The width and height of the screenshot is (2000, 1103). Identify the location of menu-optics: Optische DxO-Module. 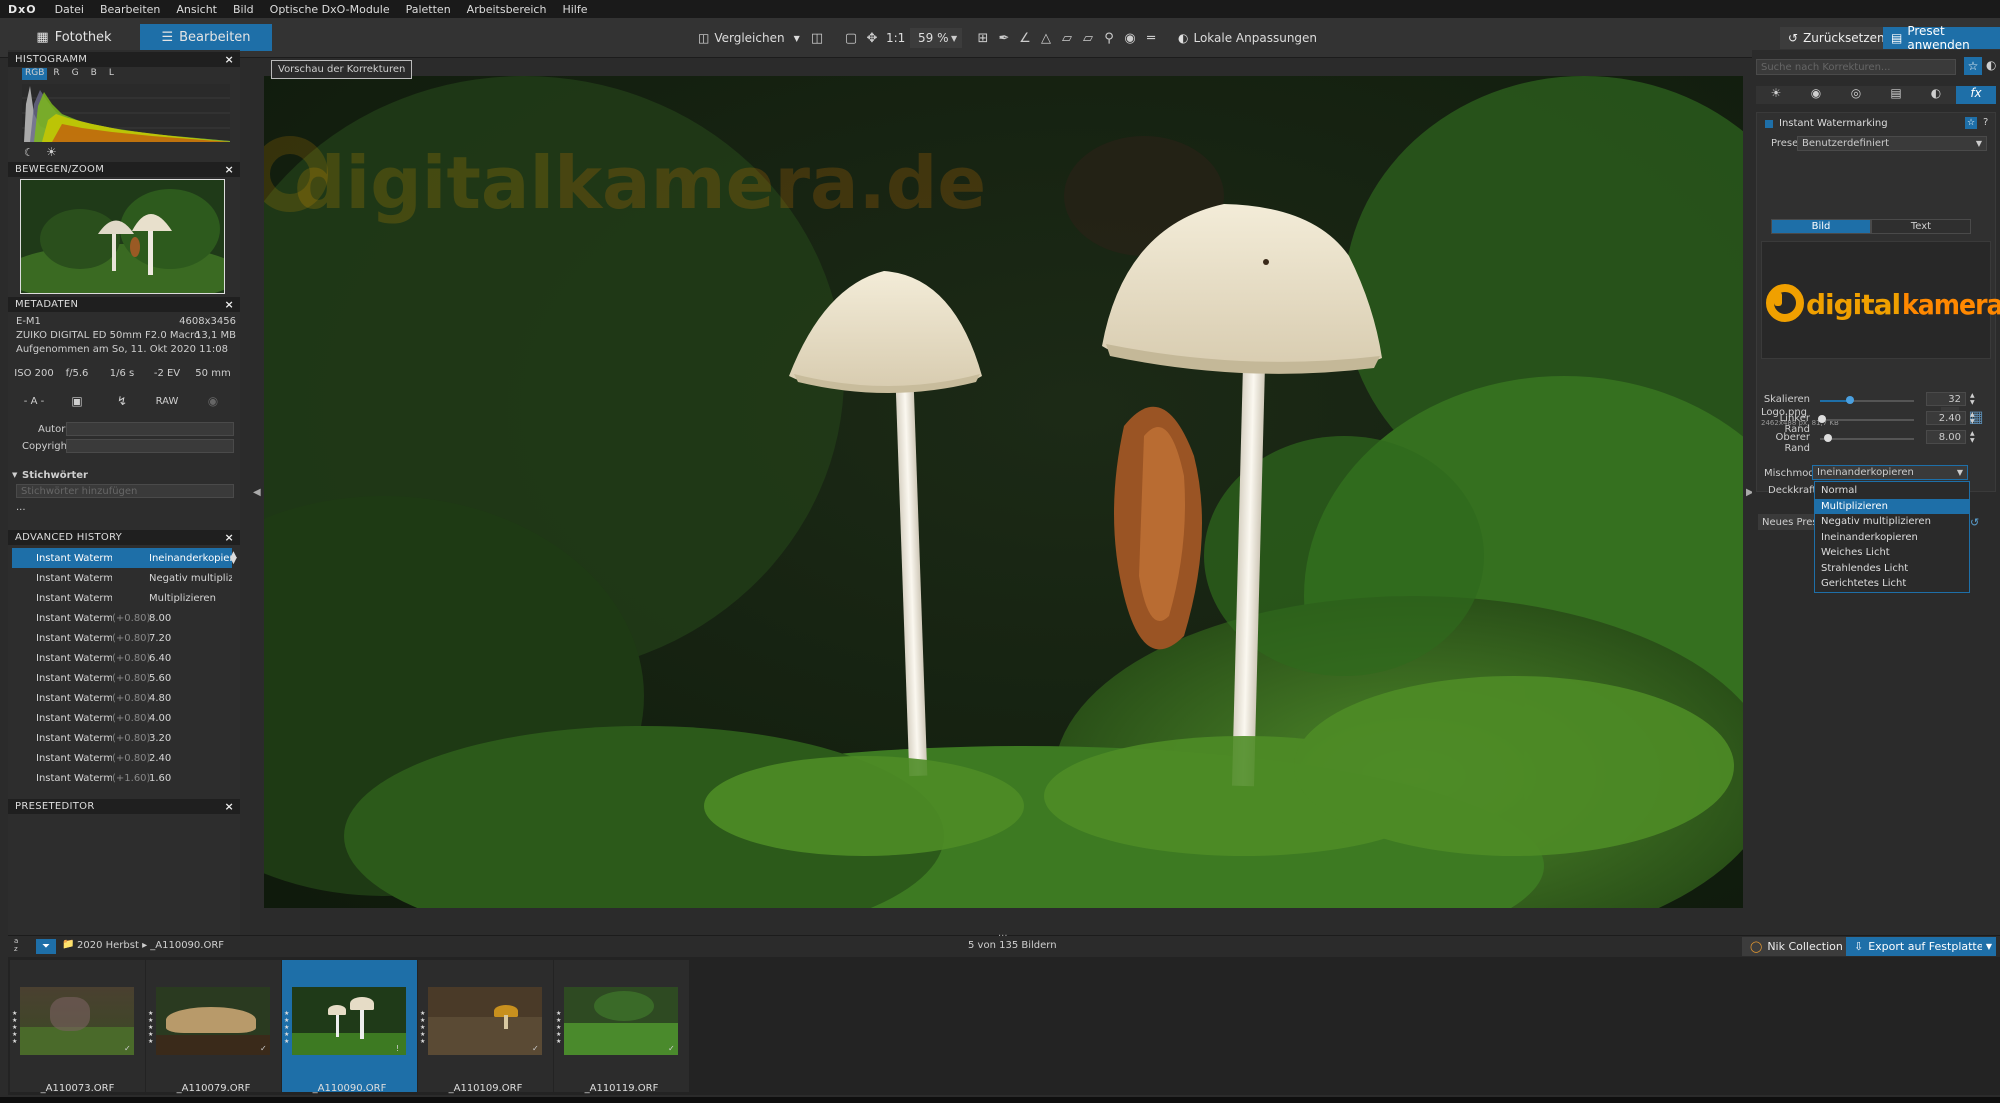
(330, 9).